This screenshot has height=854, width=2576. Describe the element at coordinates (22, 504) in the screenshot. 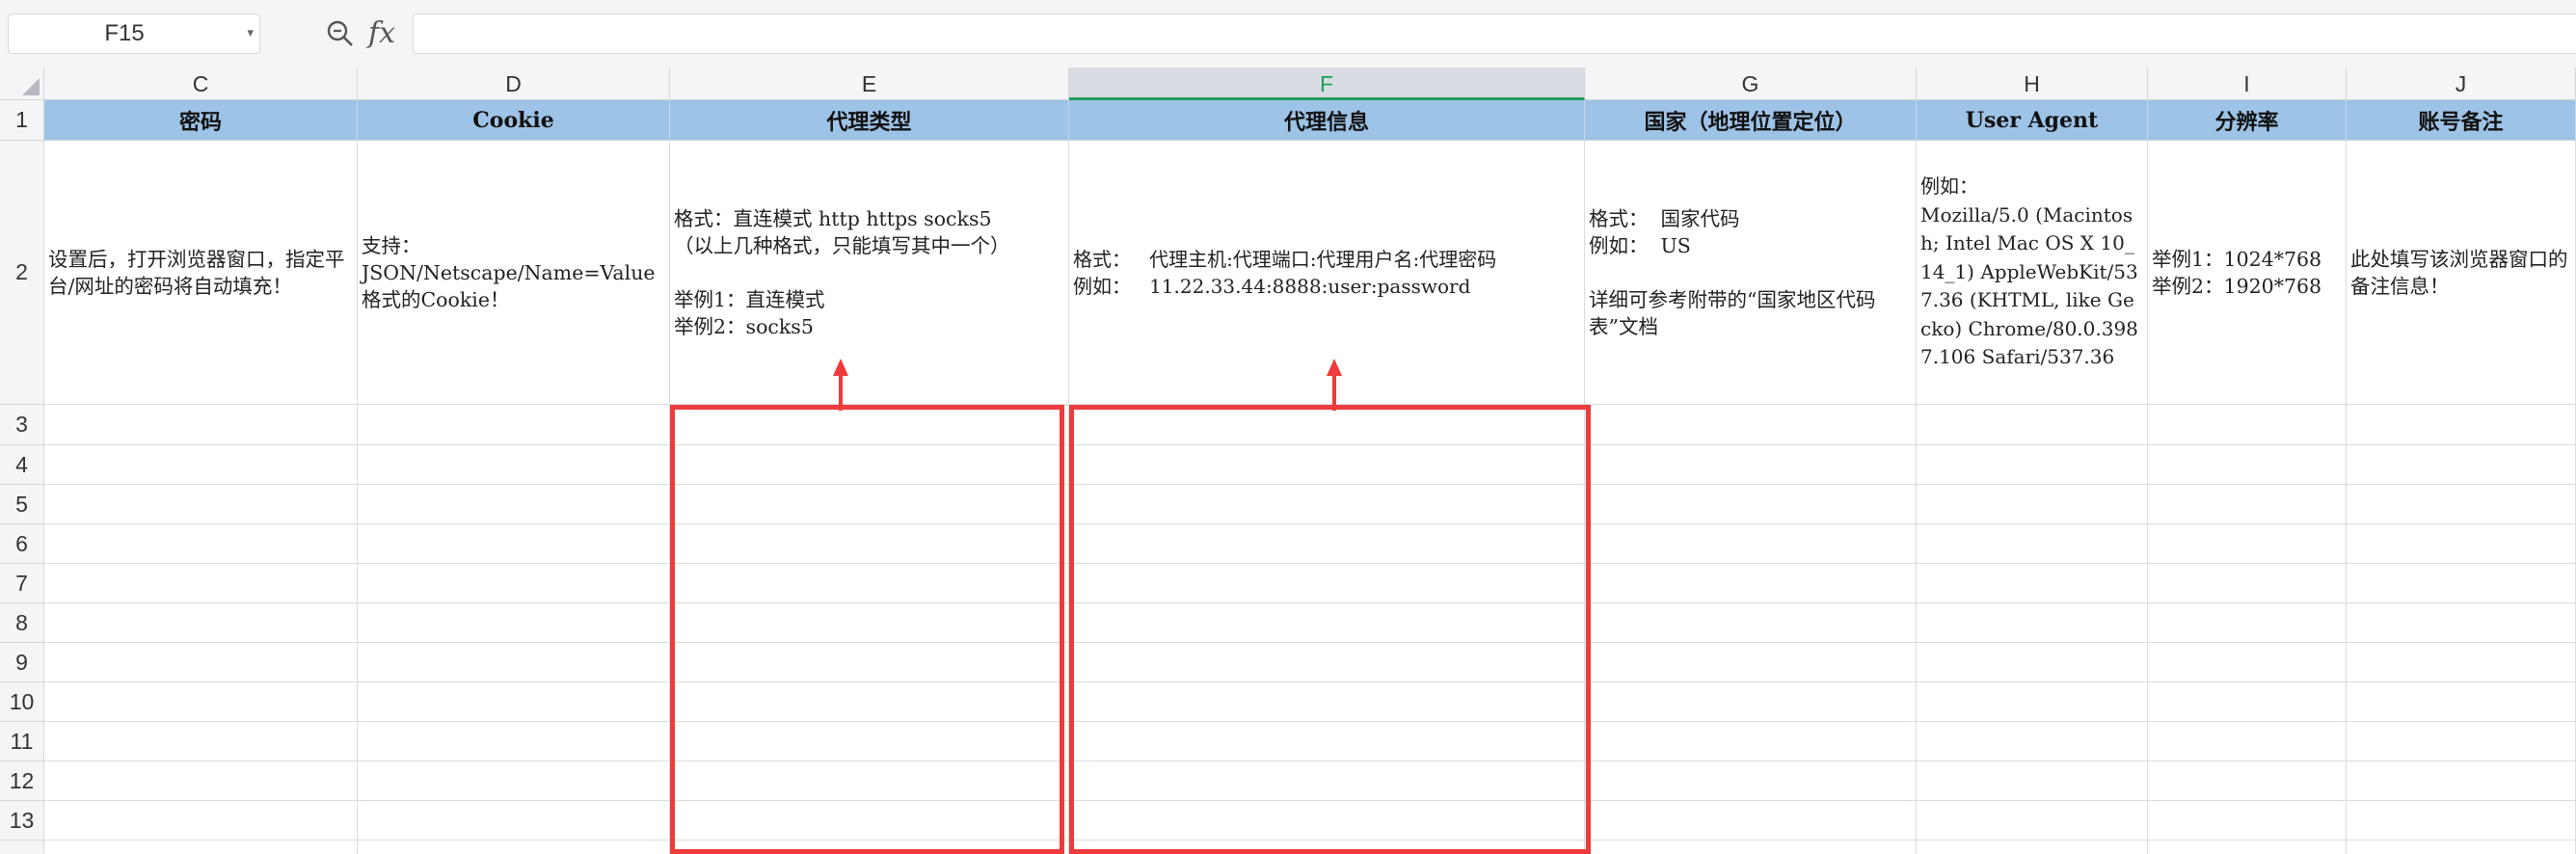

I see `row-header-5: 5` at that location.